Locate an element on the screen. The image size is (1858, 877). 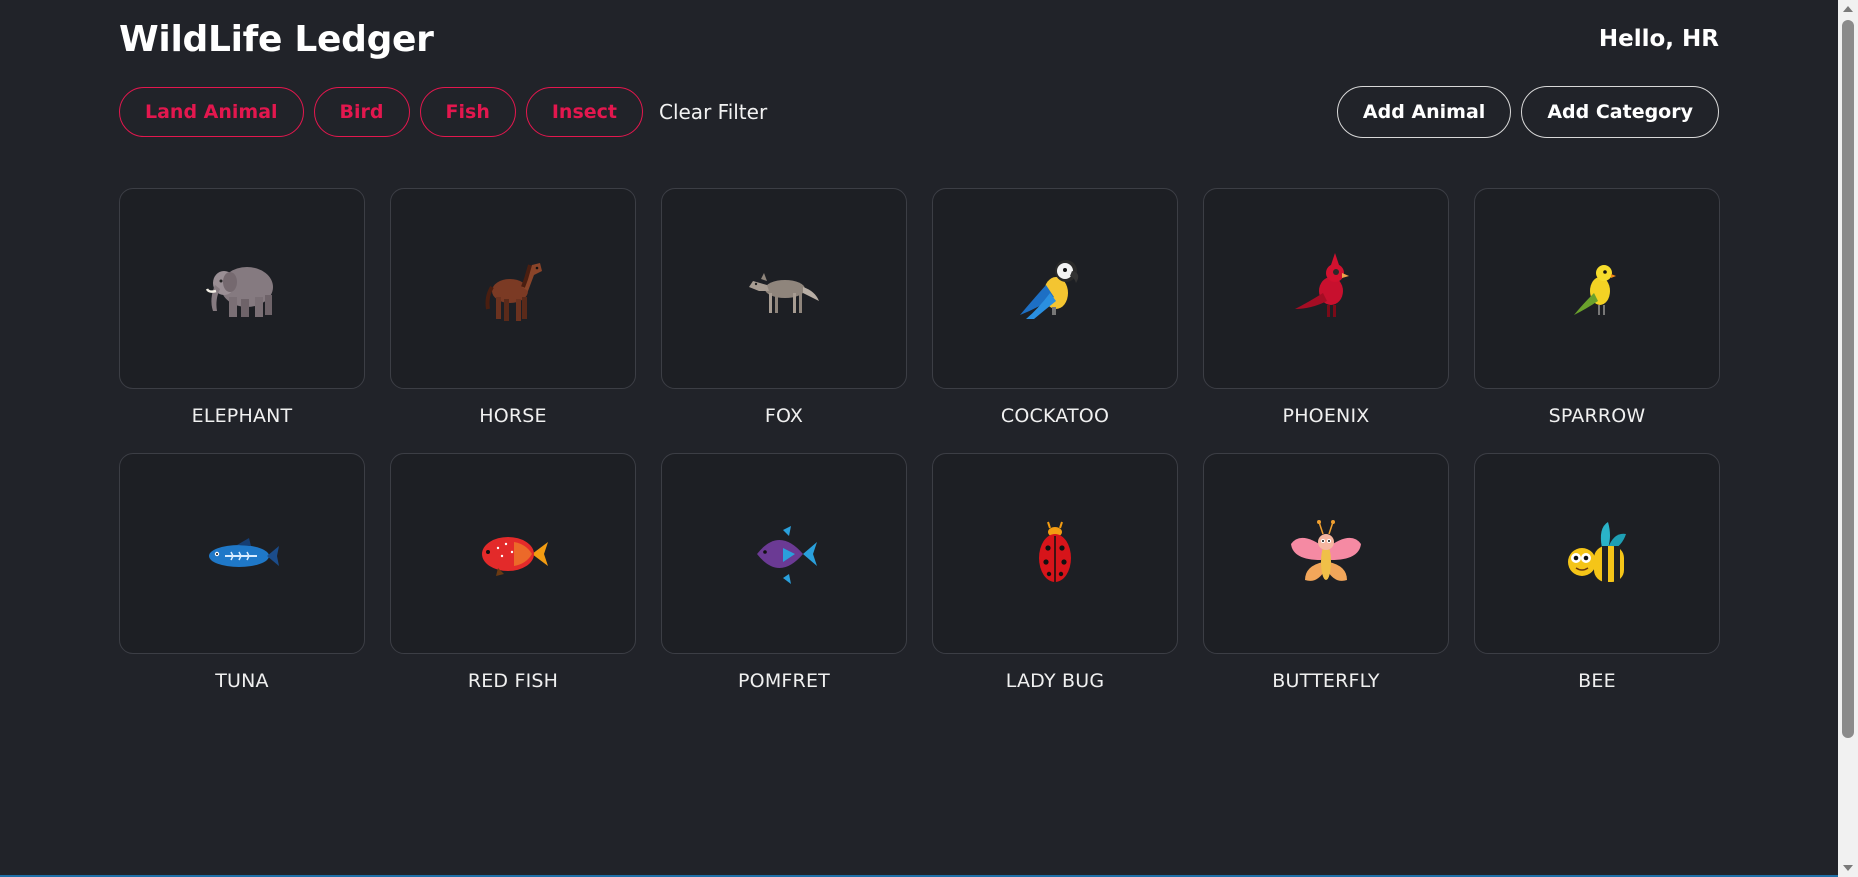
animal-card-fox: FOX is located at coordinates (784, 307).